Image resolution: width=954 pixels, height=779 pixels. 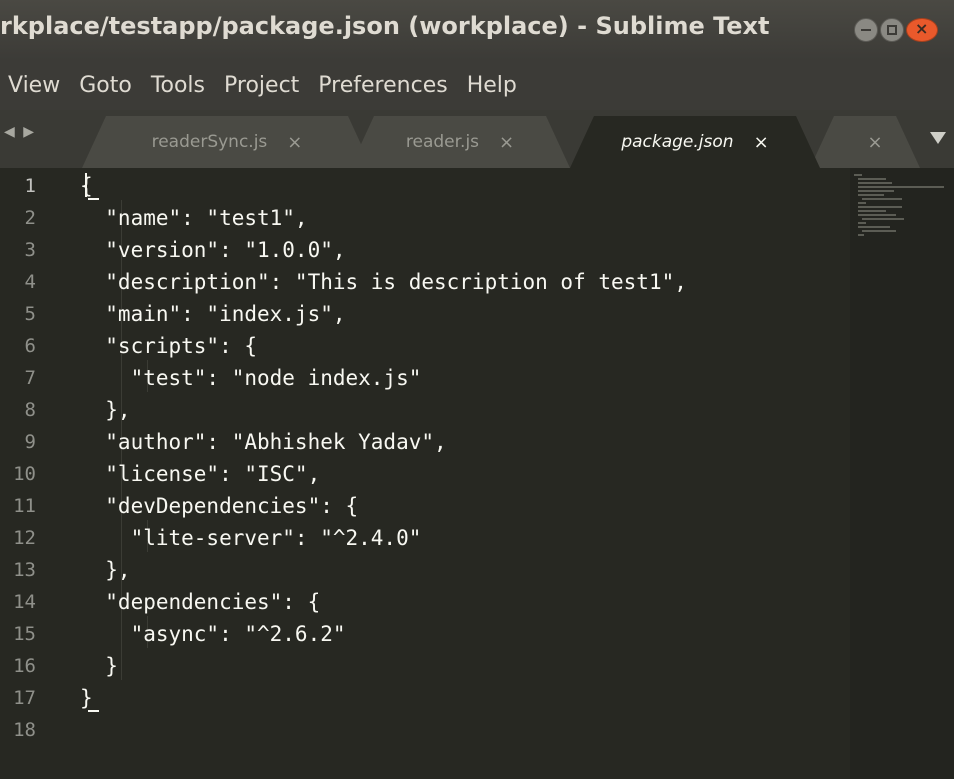 I want to click on line-number: 13, so click(x=24, y=570).